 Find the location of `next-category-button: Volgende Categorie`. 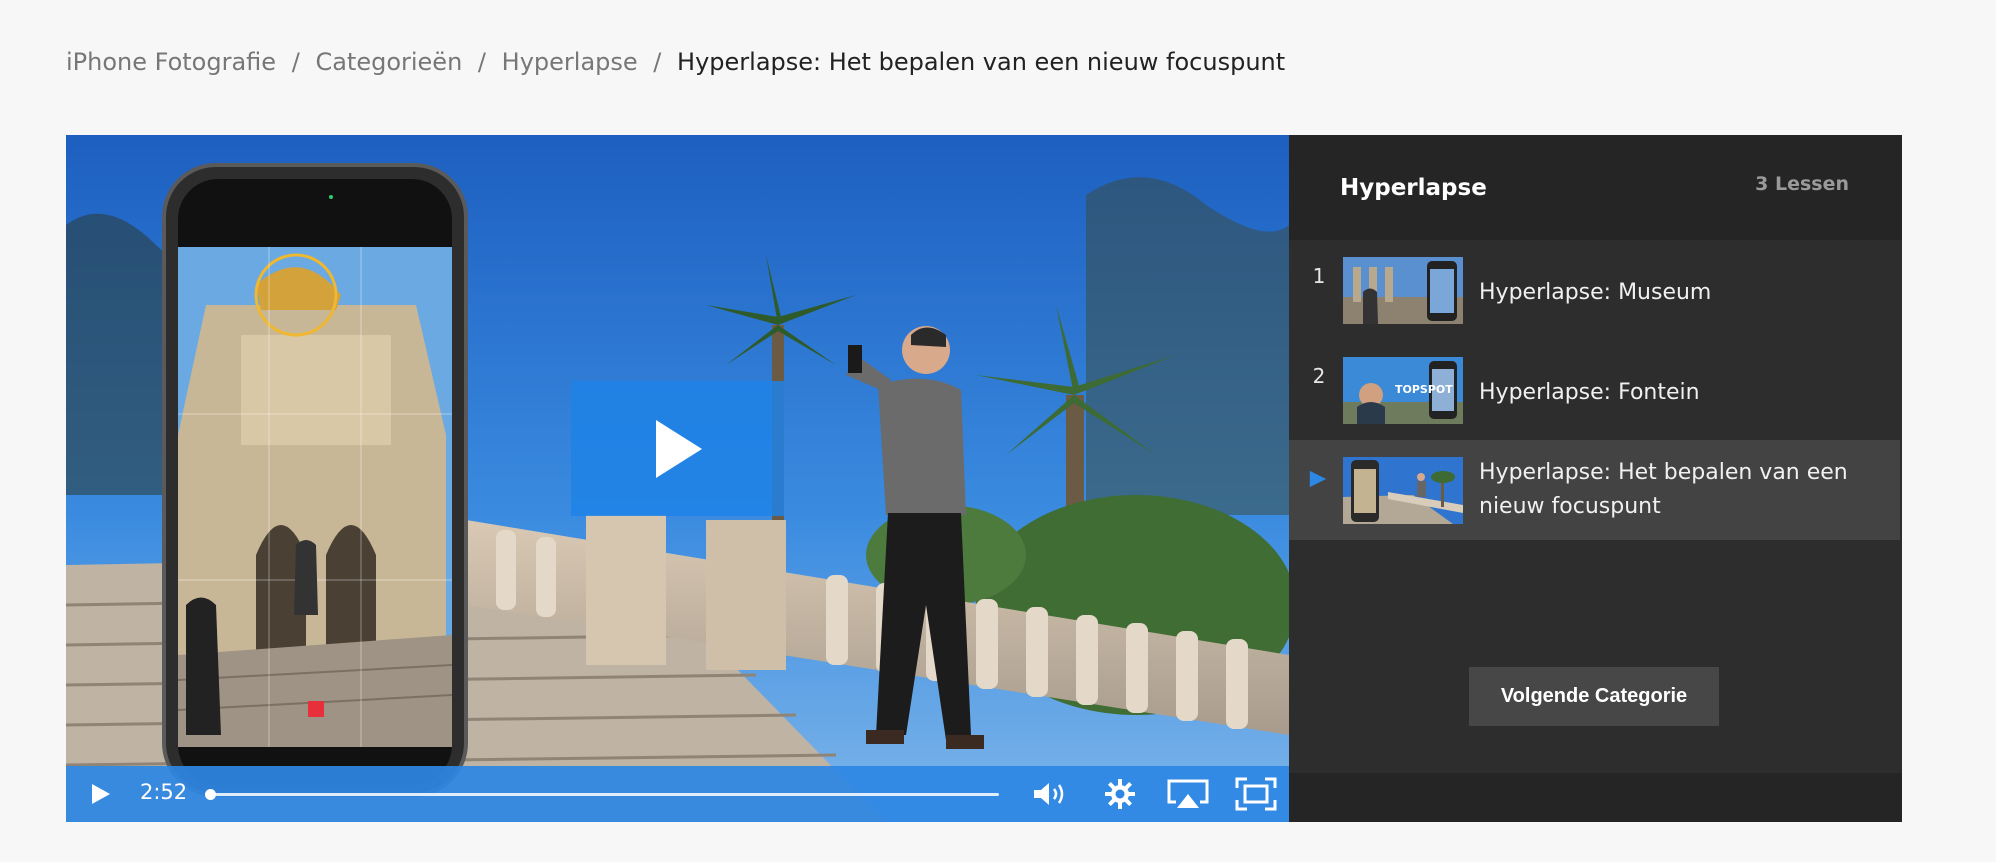

next-category-button: Volgende Categorie is located at coordinates (1594, 696).